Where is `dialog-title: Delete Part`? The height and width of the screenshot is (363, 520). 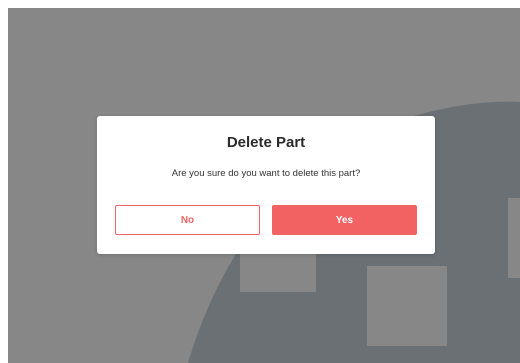
dialog-title: Delete Part is located at coordinates (266, 142).